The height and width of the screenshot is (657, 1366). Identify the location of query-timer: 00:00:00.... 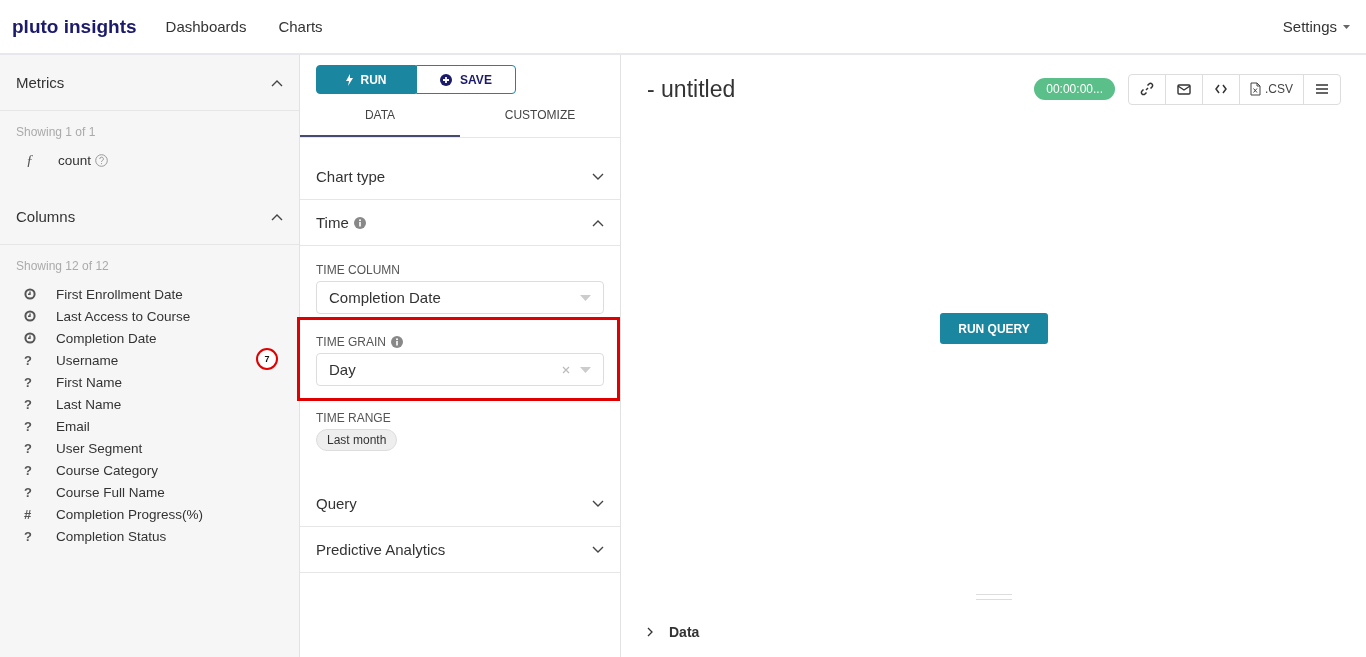
(1074, 89).